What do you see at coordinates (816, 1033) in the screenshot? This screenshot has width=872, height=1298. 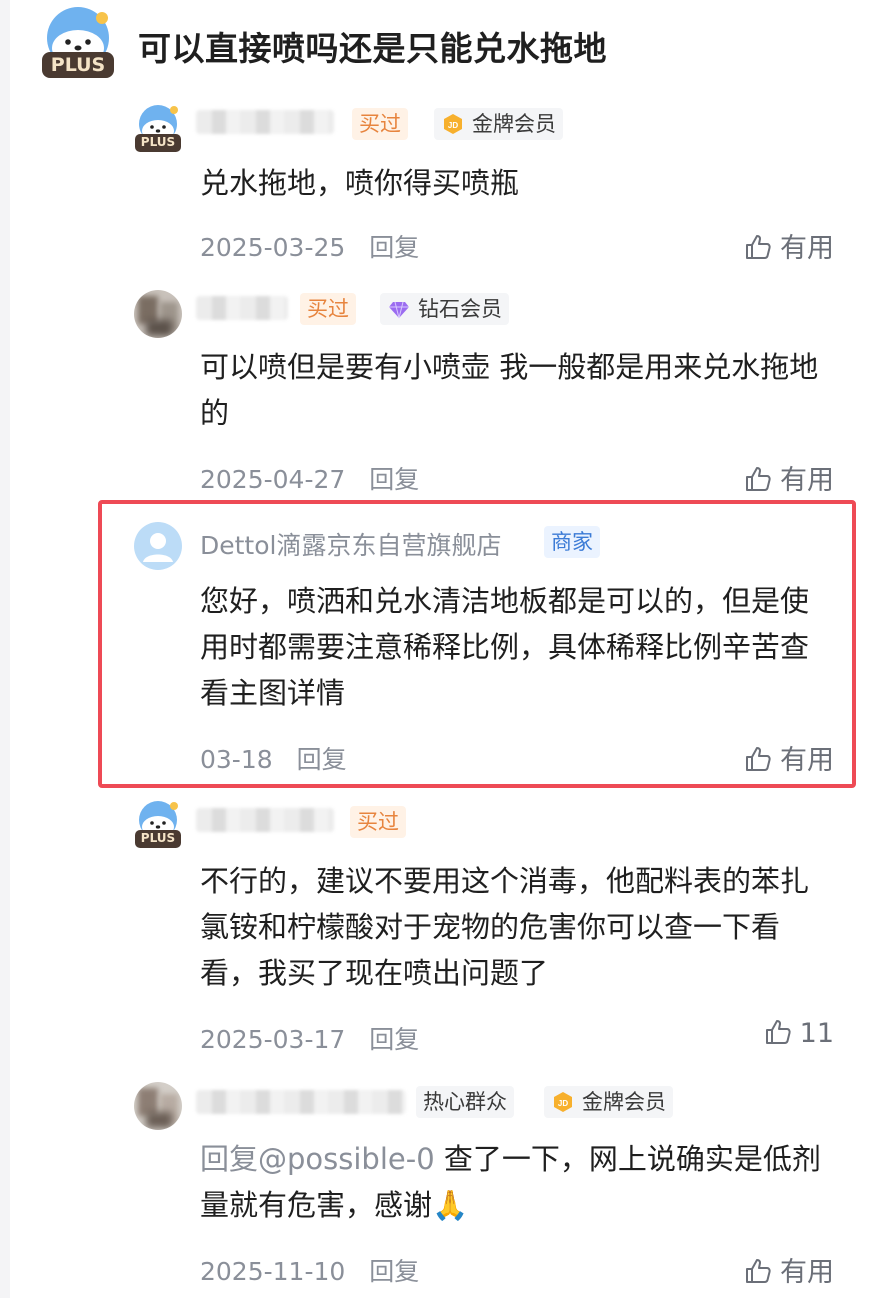 I see `like-count: 11` at bounding box center [816, 1033].